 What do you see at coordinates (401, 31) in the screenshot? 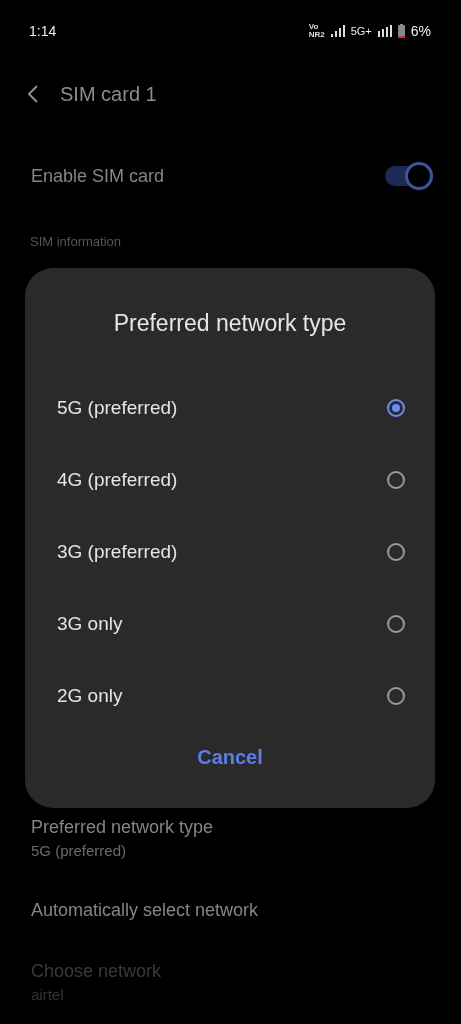
I see `battery-icon` at bounding box center [401, 31].